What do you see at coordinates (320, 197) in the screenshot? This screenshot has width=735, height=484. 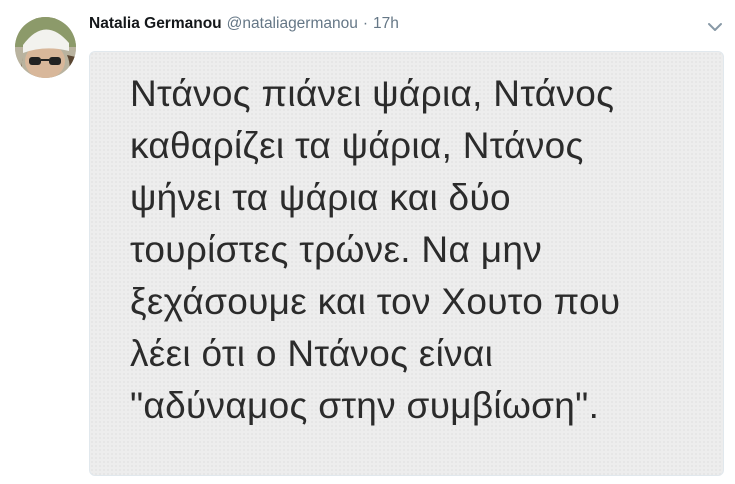 I see `media-text-line: ψήνει τα ψάρια και δύο` at bounding box center [320, 197].